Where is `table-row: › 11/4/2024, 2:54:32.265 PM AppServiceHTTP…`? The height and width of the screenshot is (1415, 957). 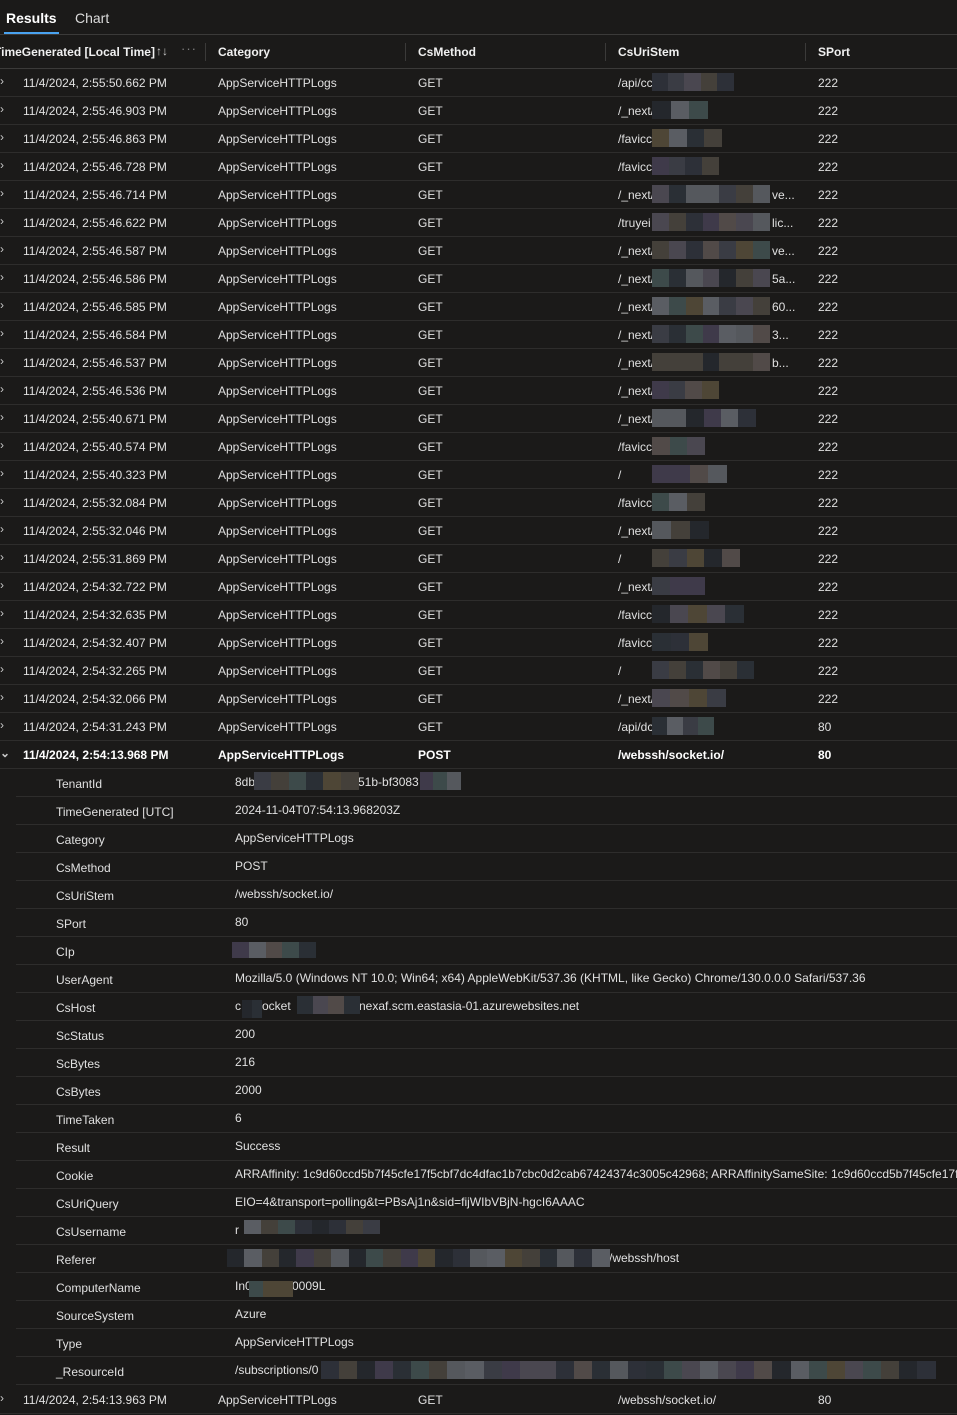
table-row: › 11/4/2024, 2:54:32.265 PM AppServiceHTTP… is located at coordinates (478, 671).